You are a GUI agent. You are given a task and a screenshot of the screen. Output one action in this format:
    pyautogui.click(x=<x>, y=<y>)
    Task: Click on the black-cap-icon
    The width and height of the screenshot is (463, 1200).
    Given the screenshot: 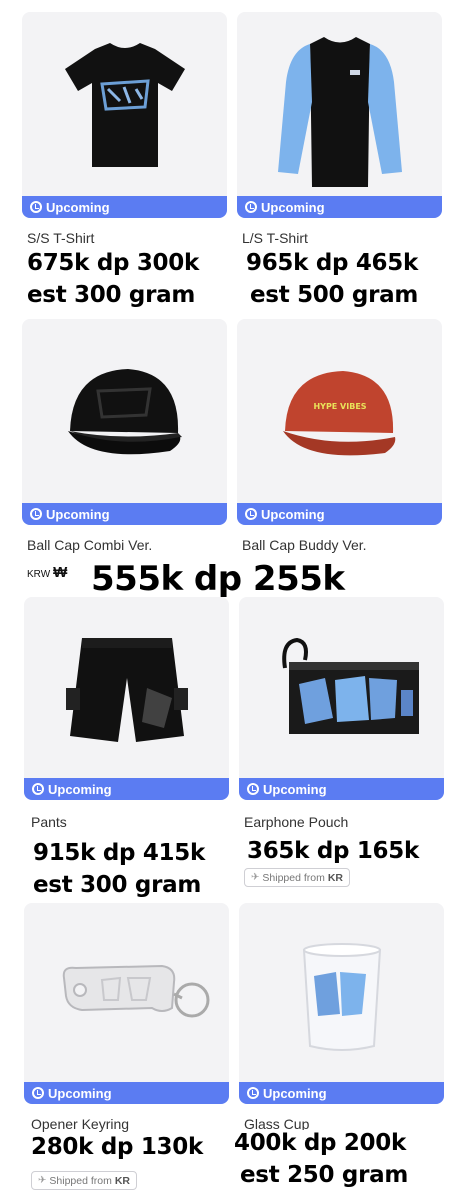 What is the action you would take?
    pyautogui.click(x=124, y=412)
    